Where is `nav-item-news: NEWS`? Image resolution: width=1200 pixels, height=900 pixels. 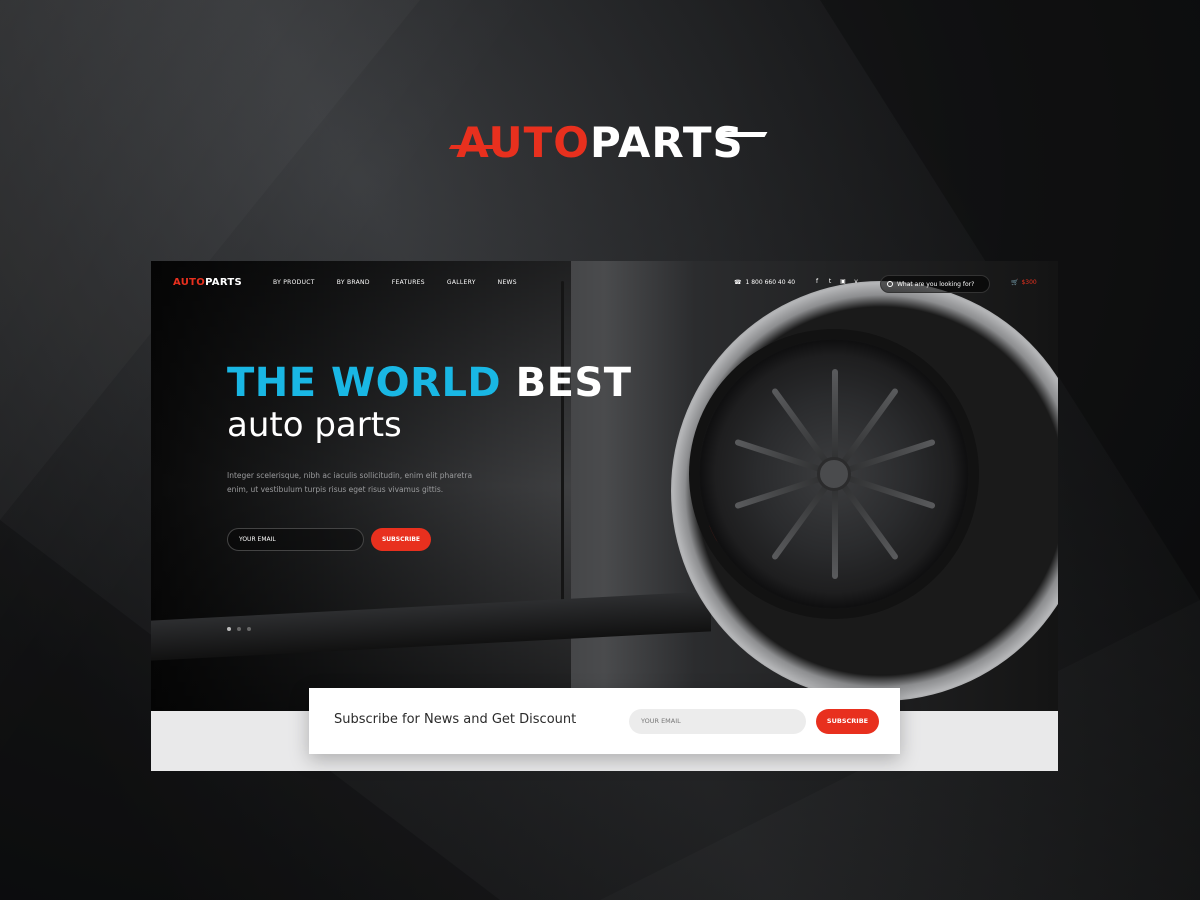 nav-item-news: NEWS is located at coordinates (507, 282).